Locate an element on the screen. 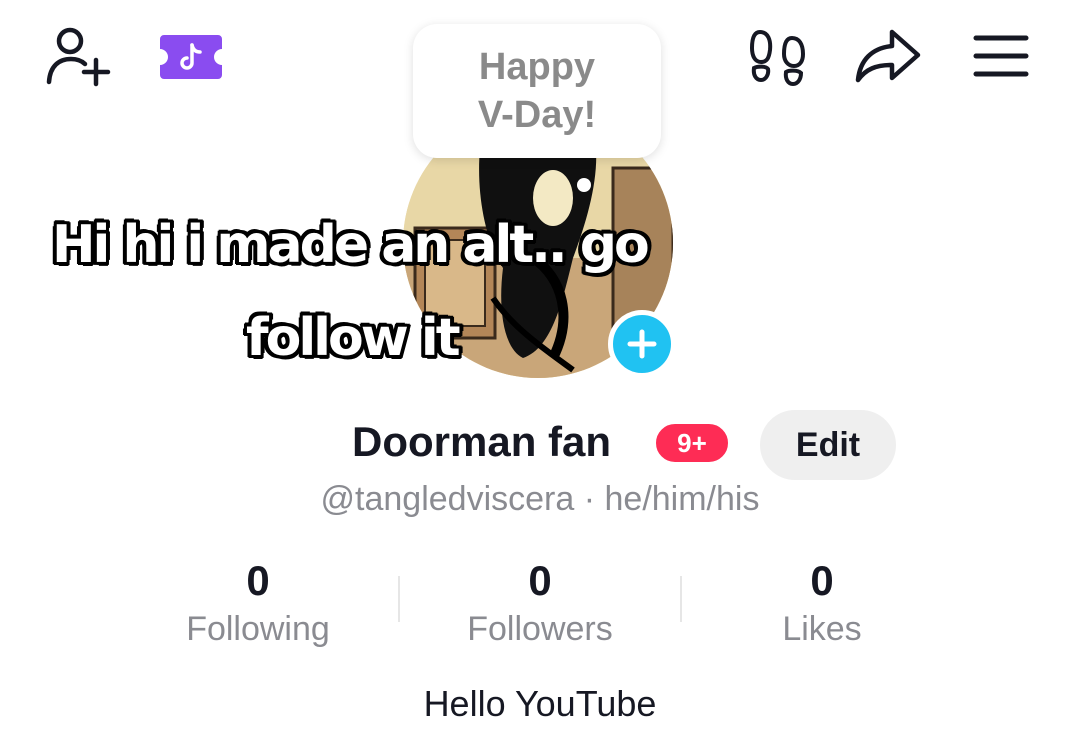 Image resolution: width=1080 pixels, height=740 pixels. note-text-line-2: V-Day! is located at coordinates (537, 115).